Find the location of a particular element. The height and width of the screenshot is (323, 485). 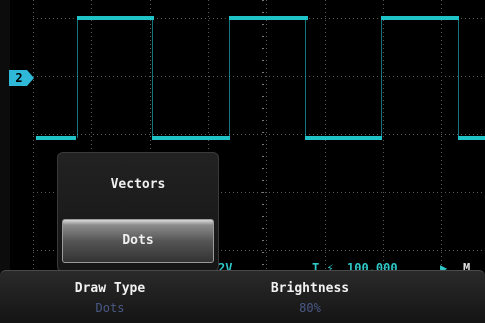

brightness-softkey: Brightness 80% is located at coordinates (310, 297).